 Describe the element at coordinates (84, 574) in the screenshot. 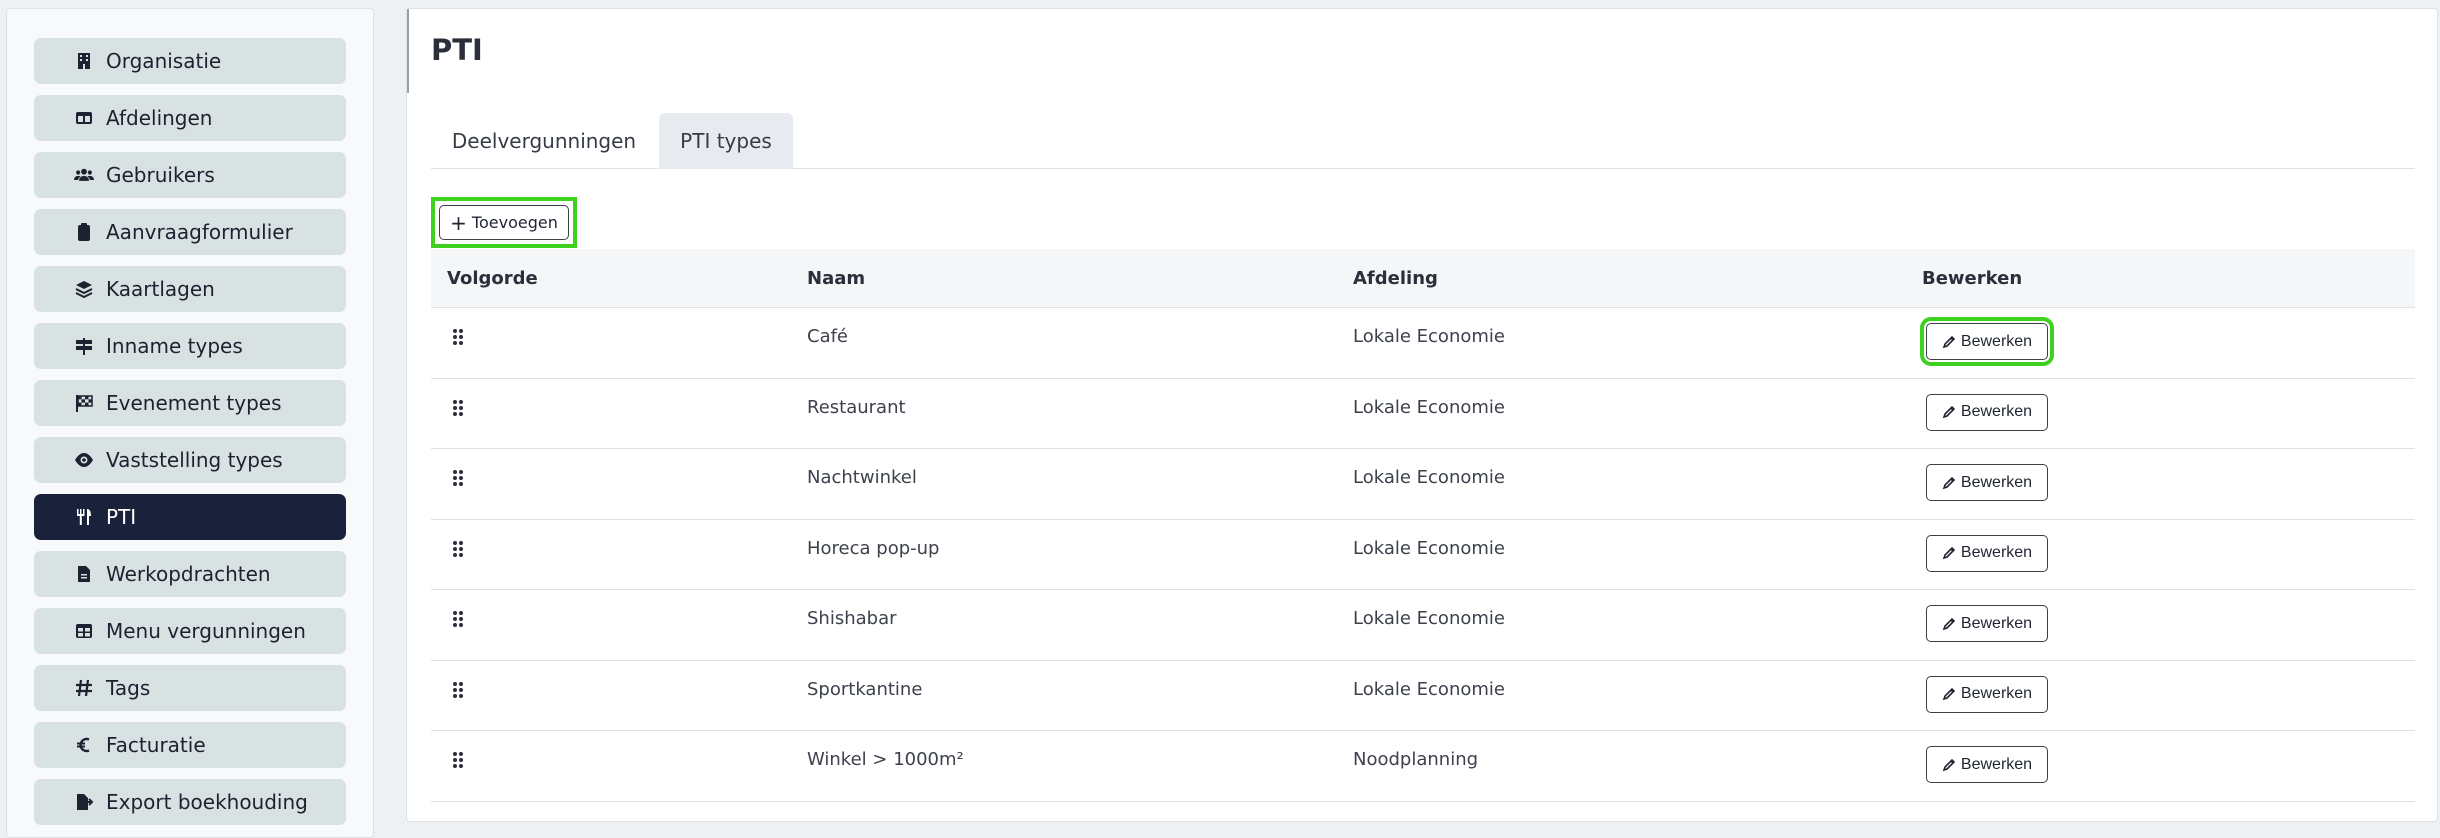

I see `file-icon` at that location.